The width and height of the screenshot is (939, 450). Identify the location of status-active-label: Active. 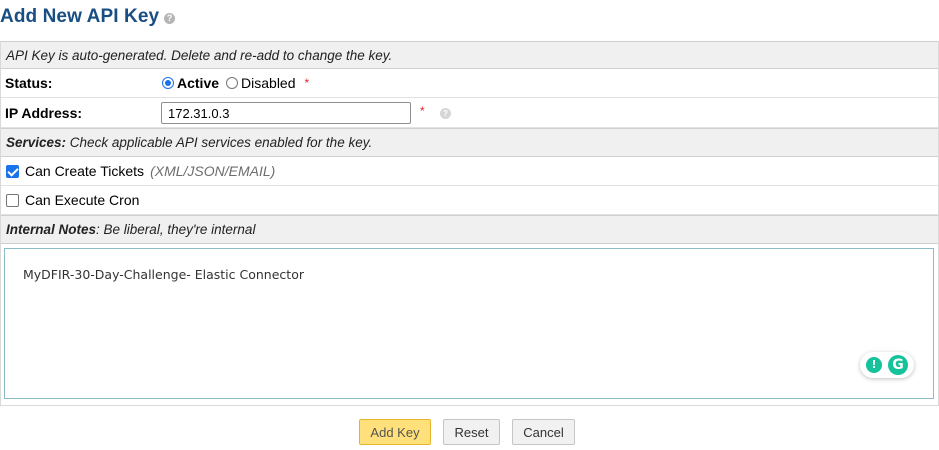
(198, 83).